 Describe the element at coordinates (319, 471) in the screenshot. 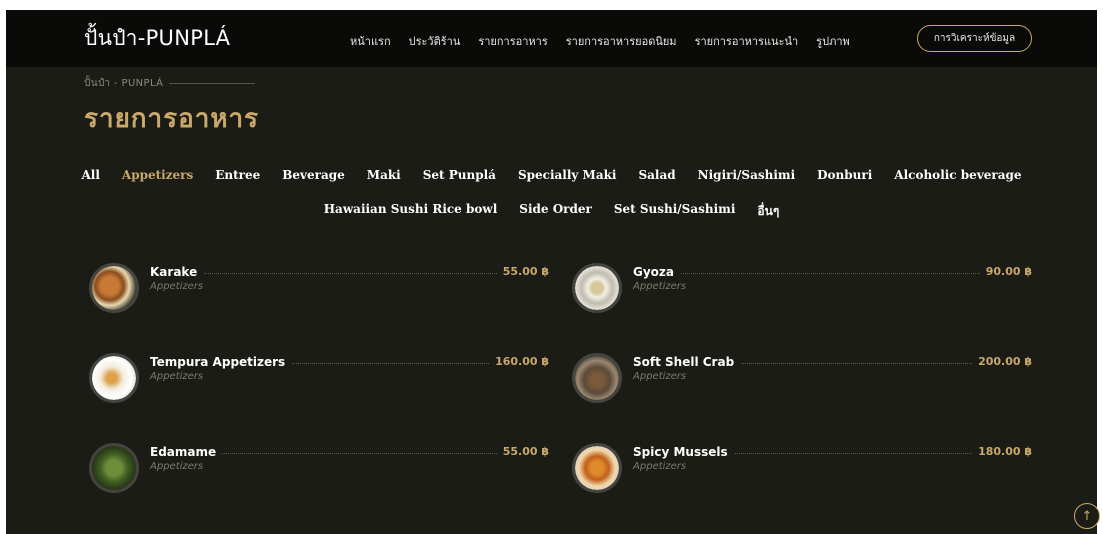

I see `menu-item: Edamame 55.00 ฿ Appetizers` at that location.